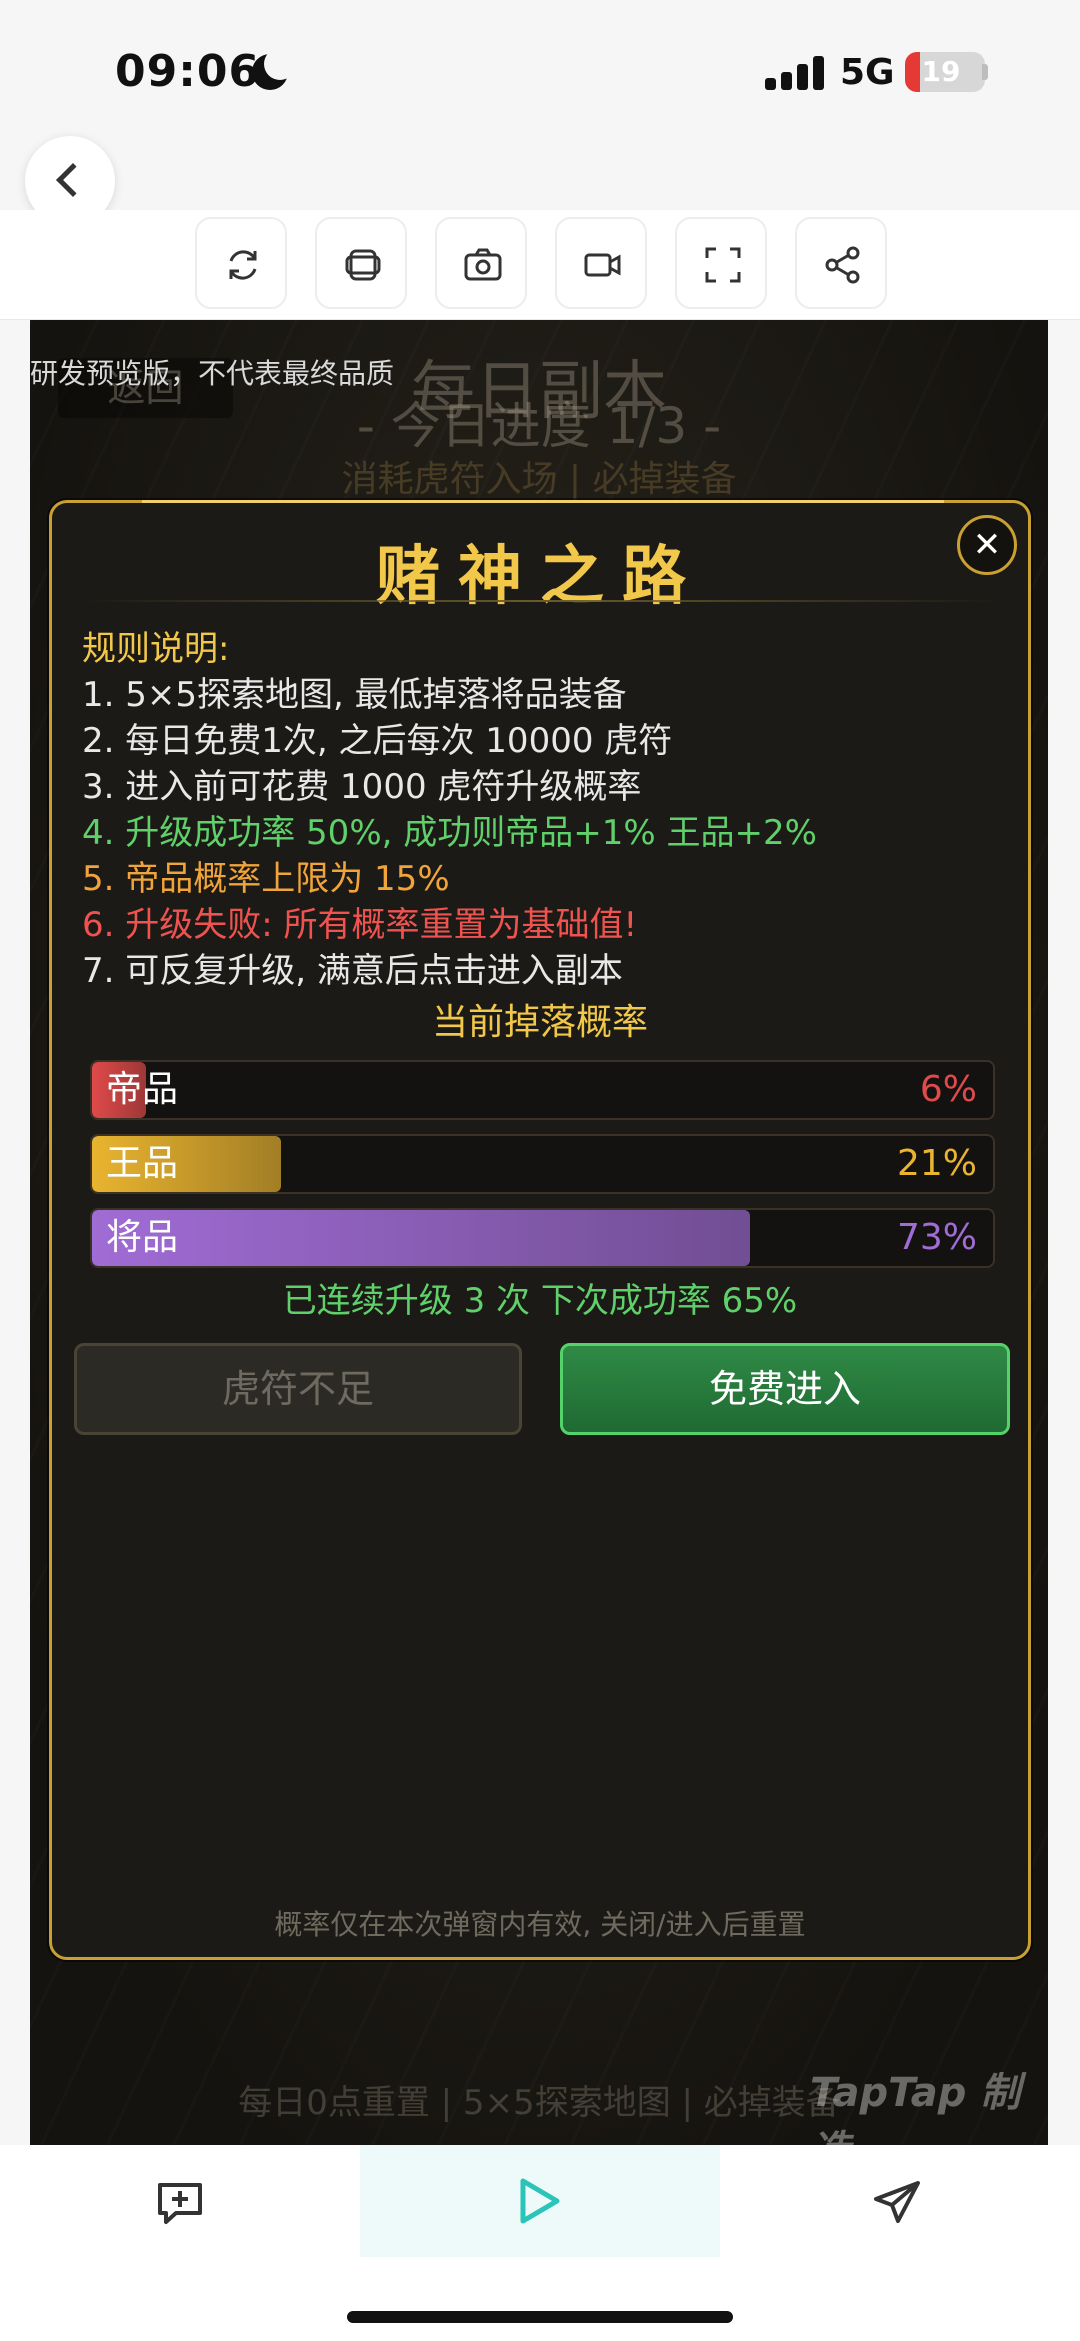 The width and height of the screenshot is (1080, 2341). Describe the element at coordinates (360, 925) in the screenshot. I see `rule-item: 6. 升级失败: 所有概率重置为基础值!` at that location.